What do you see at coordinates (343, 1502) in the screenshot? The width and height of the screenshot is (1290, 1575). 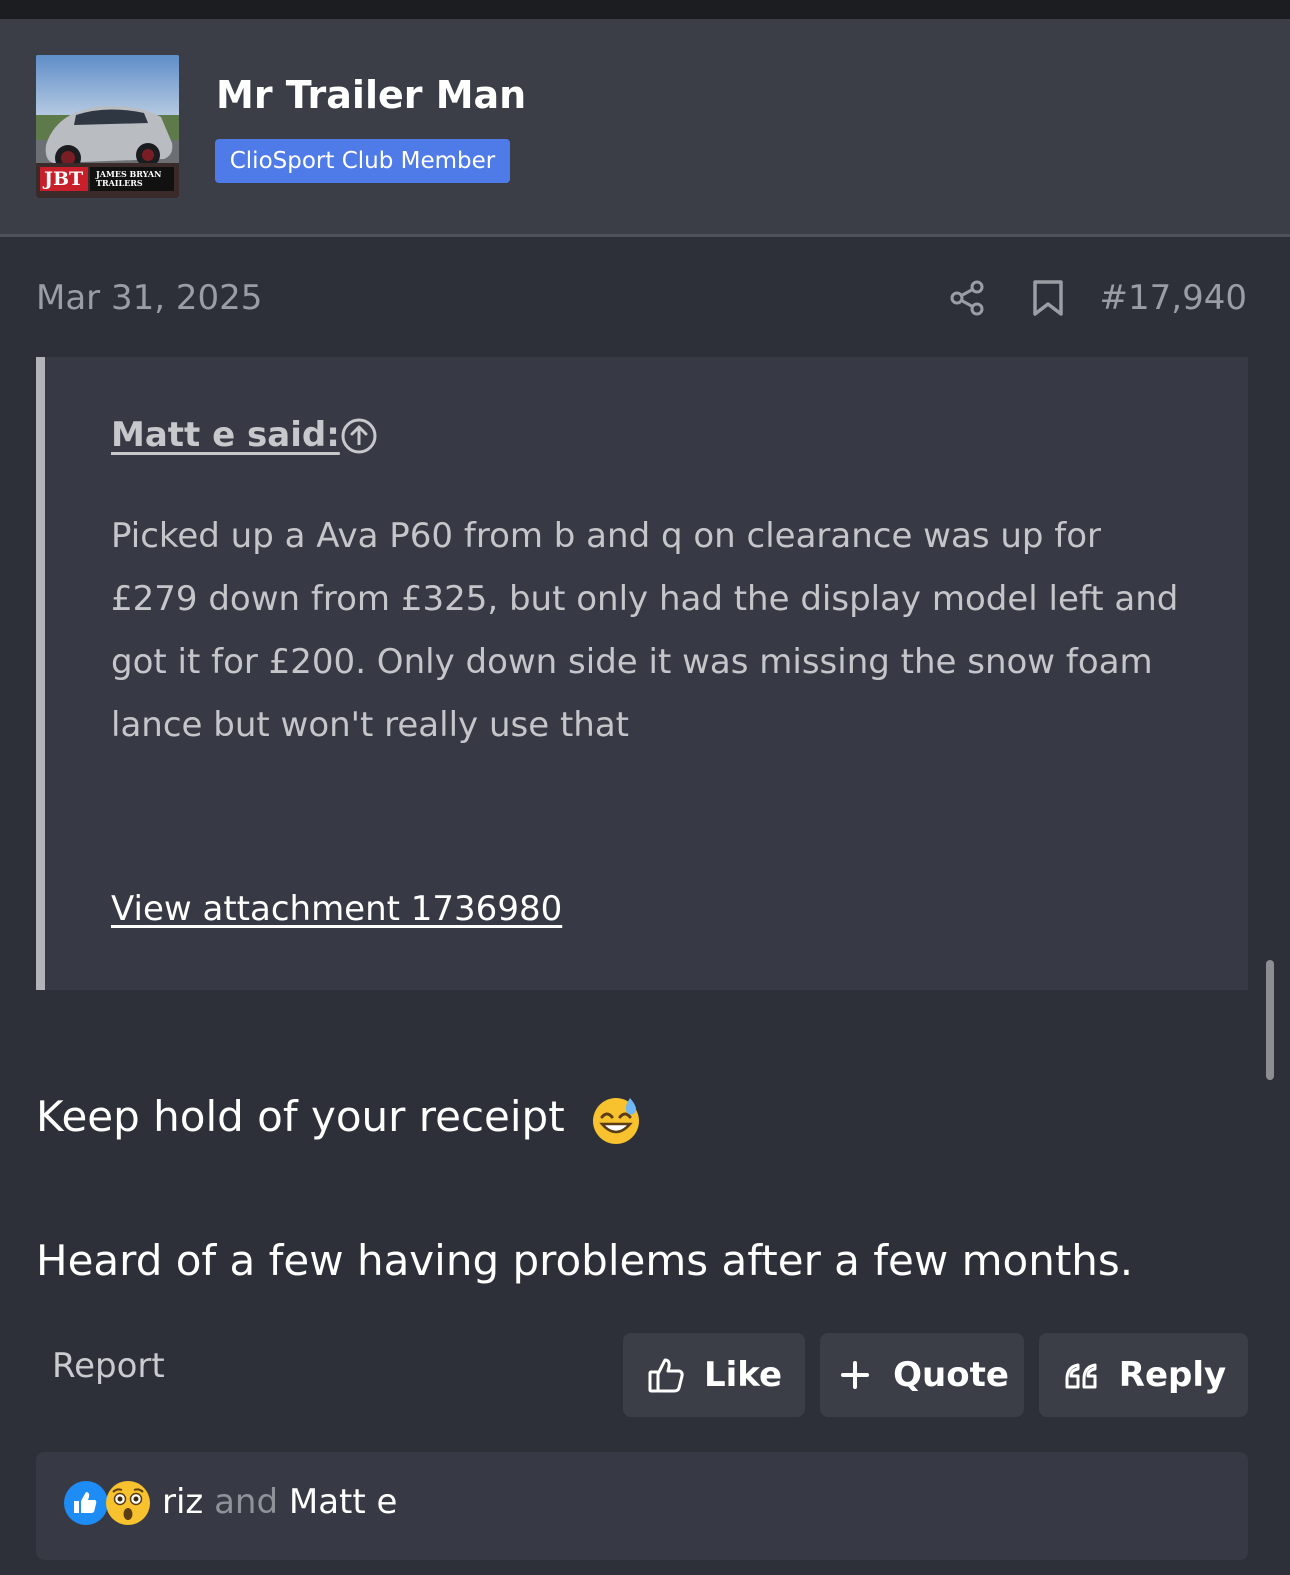 I see `reaction-user-matt-e: Matt e` at bounding box center [343, 1502].